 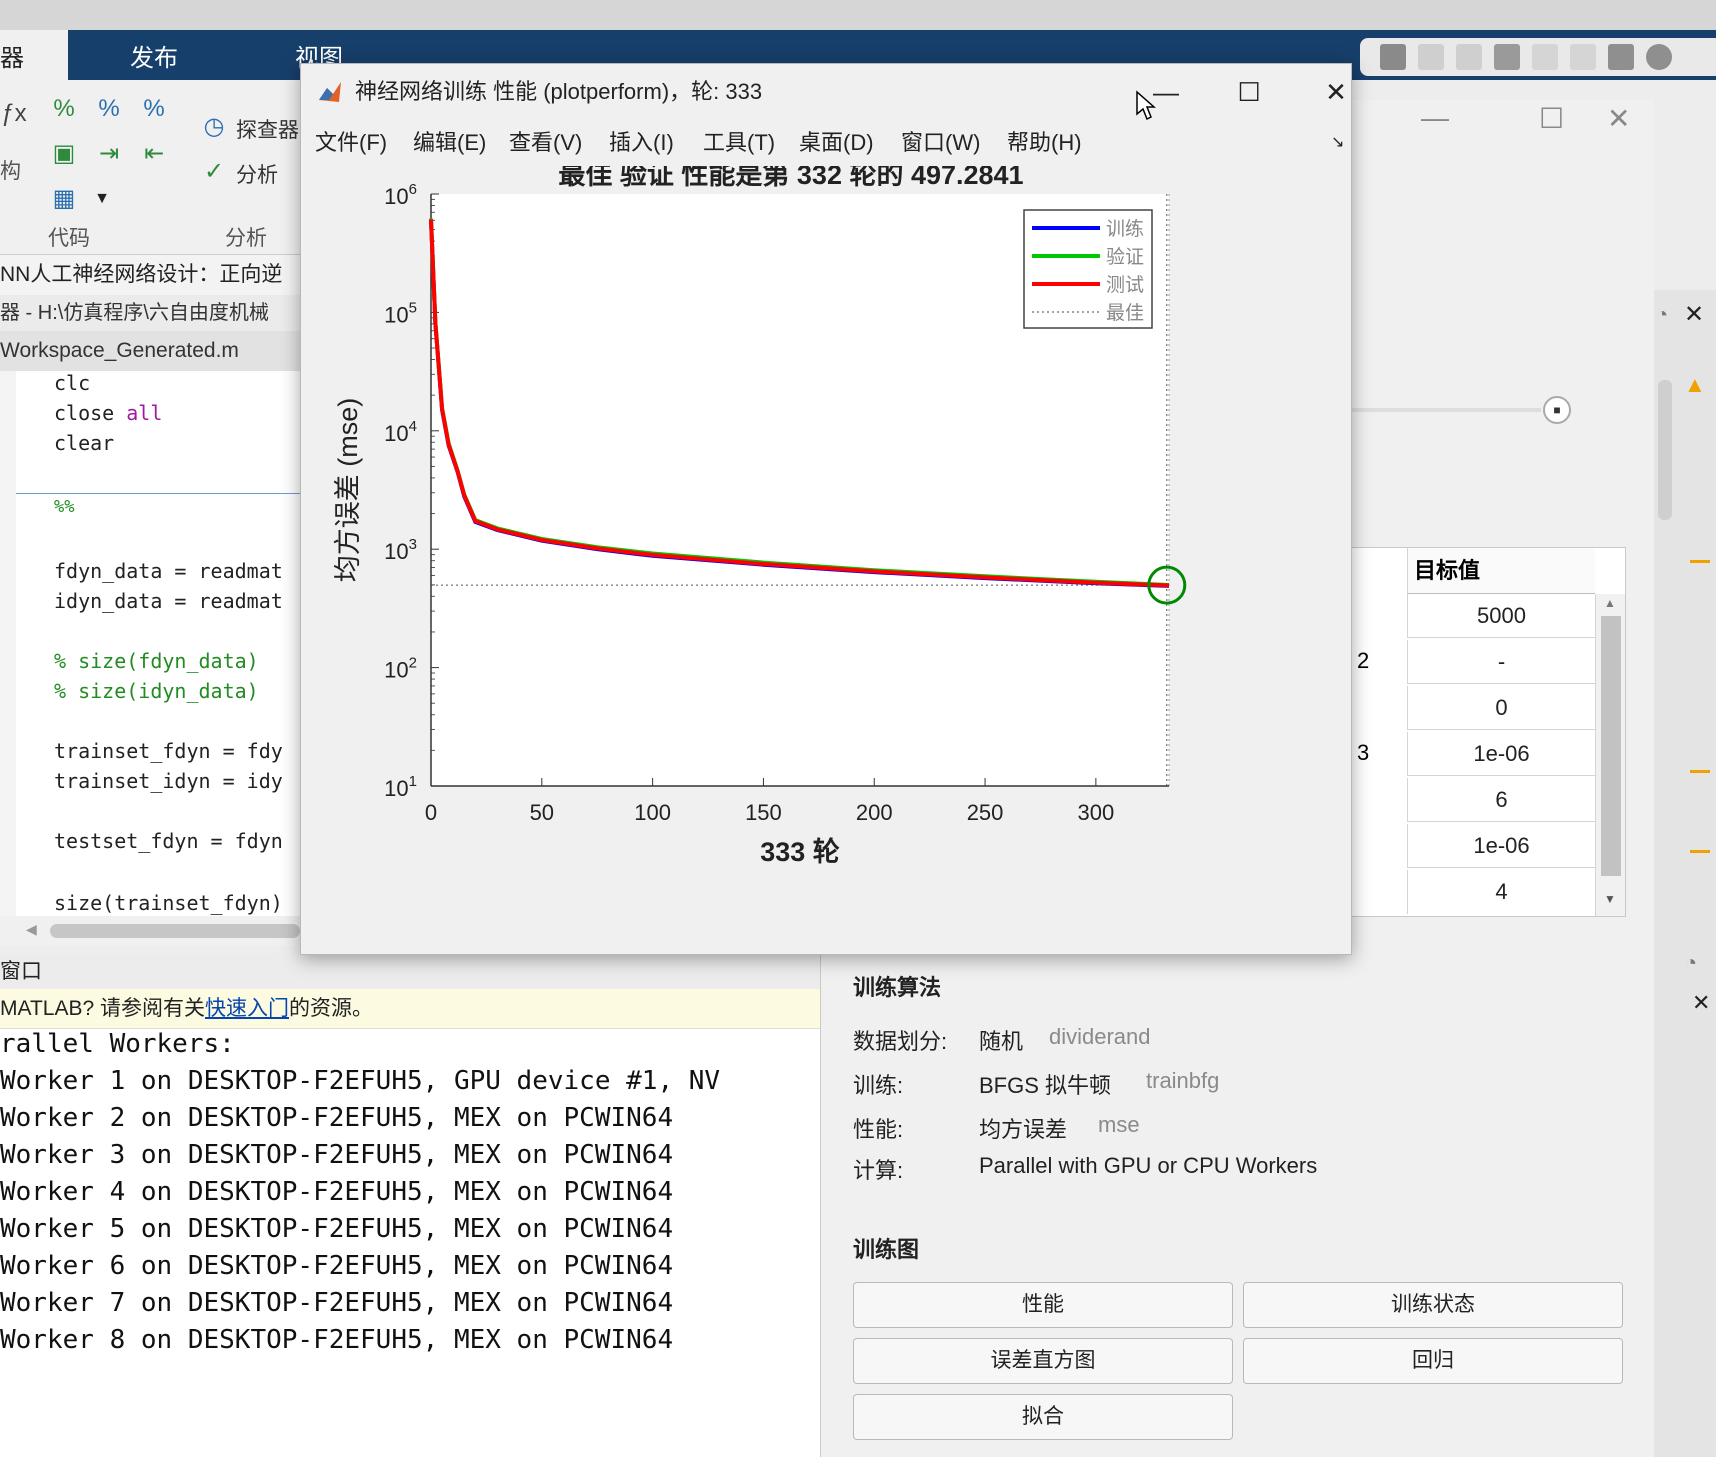 I want to click on bg-minimize-icon: —, so click(x=1435, y=118).